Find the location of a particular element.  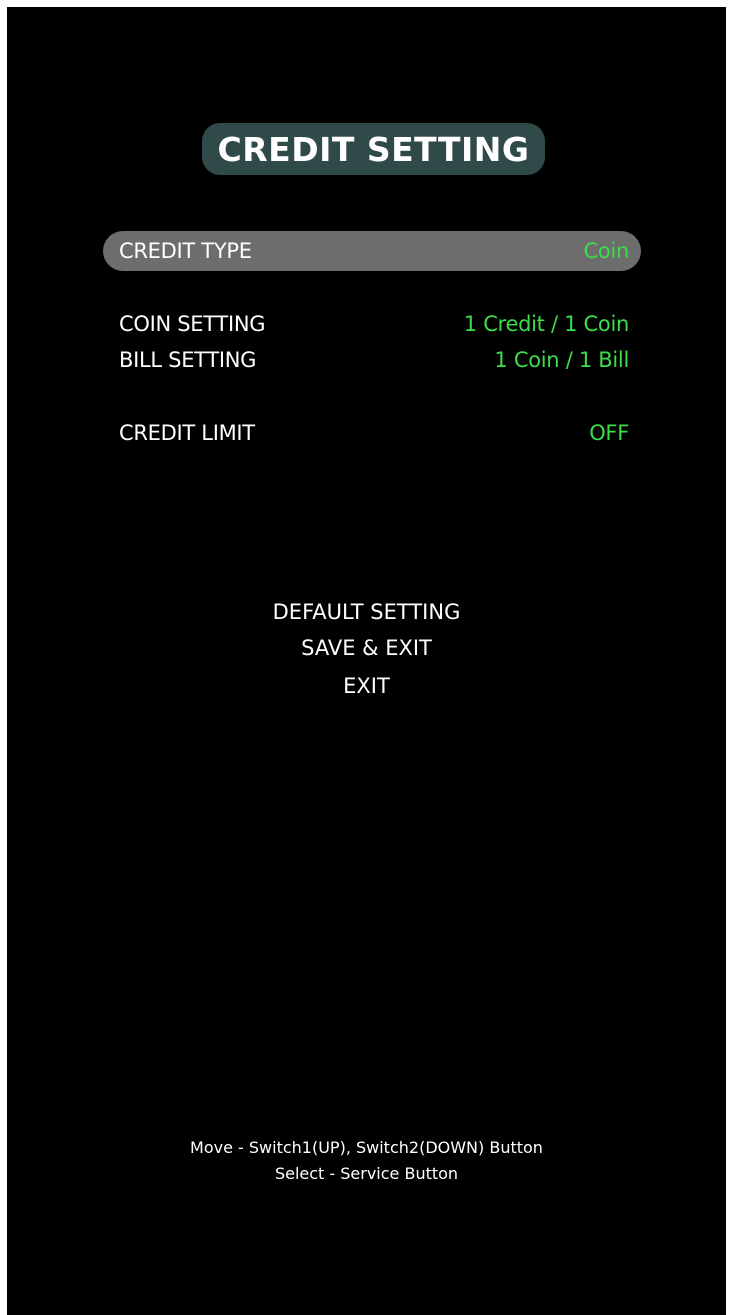

save-exit-option: SAVE & EXIT is located at coordinates (366, 648).